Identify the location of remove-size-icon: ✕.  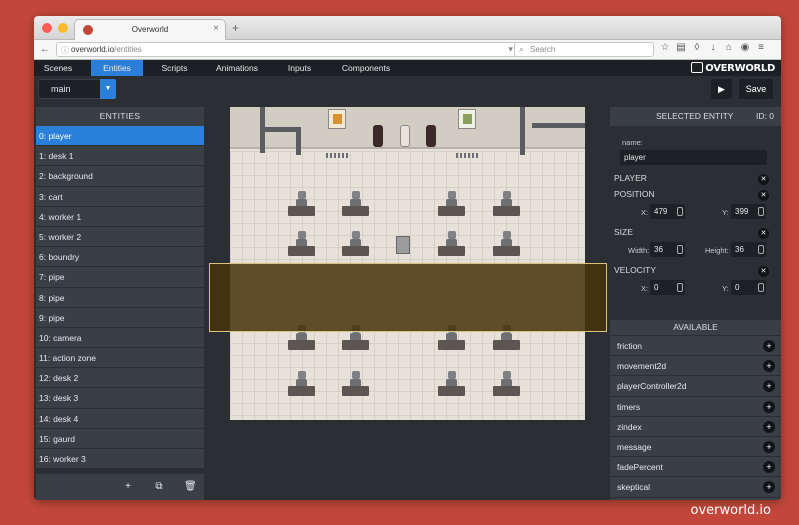
(763, 233).